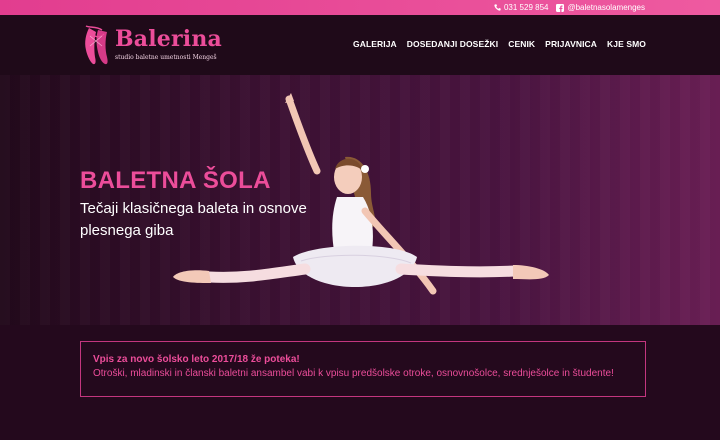 Image resolution: width=720 pixels, height=440 pixels. Describe the element at coordinates (96, 45) in the screenshot. I see `ballet-shoes-icon` at that location.